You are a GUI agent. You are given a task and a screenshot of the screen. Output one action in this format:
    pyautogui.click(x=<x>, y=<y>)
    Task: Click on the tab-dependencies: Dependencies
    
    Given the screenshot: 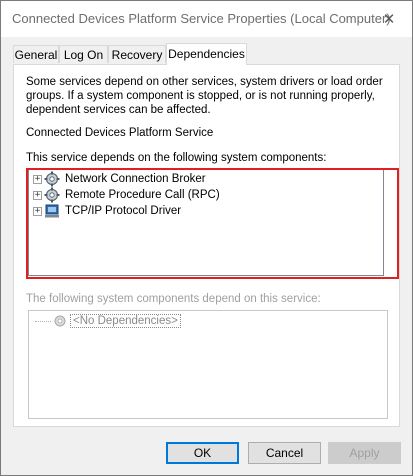 What is the action you would take?
    pyautogui.click(x=206, y=54)
    